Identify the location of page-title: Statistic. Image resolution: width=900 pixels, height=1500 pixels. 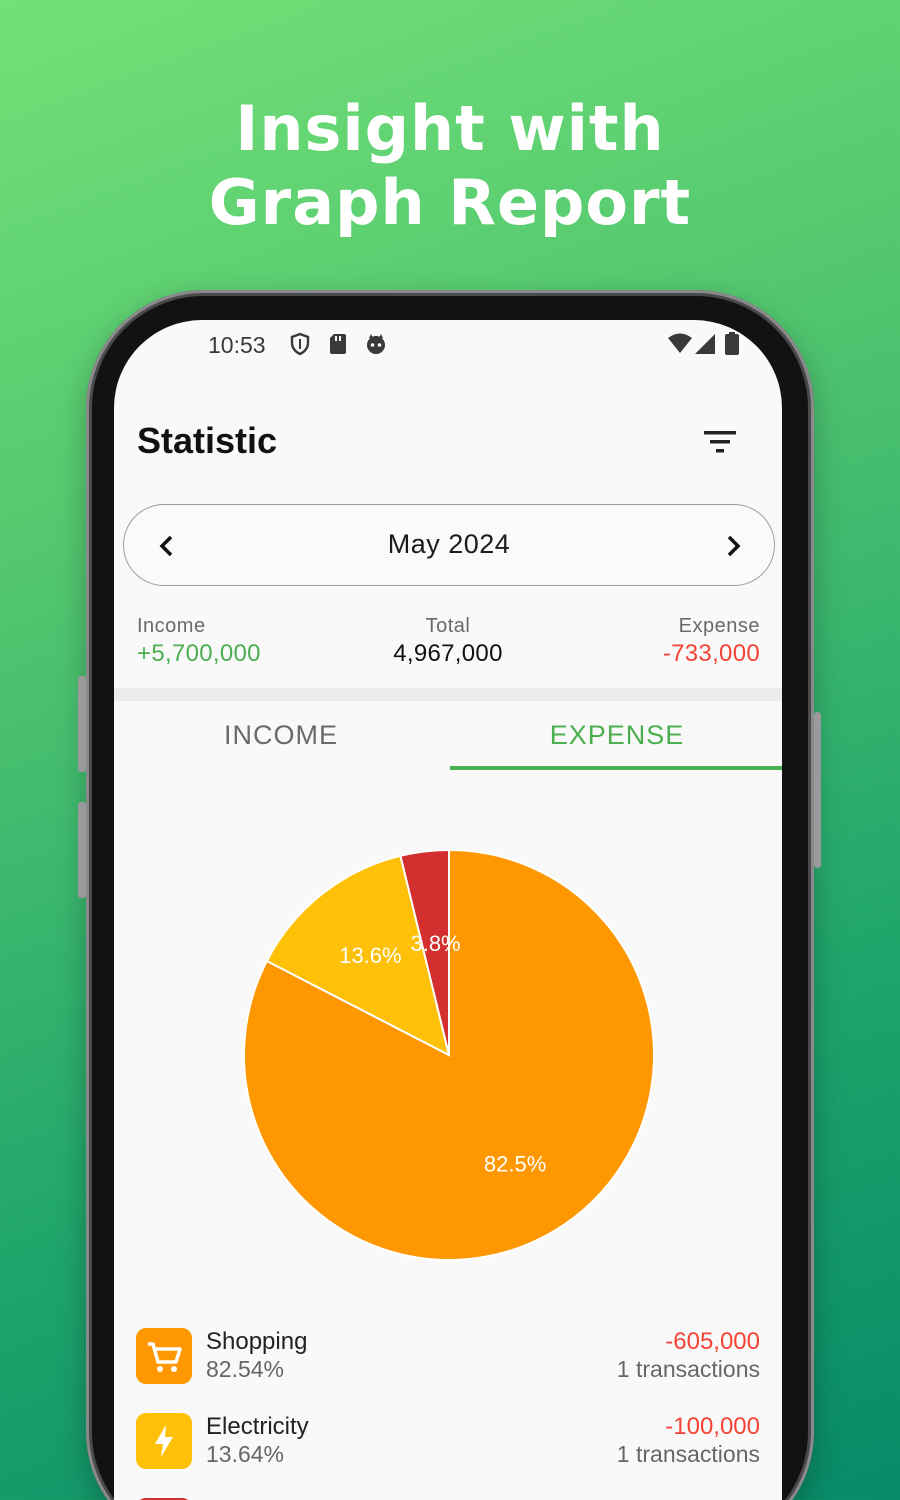
(207, 440).